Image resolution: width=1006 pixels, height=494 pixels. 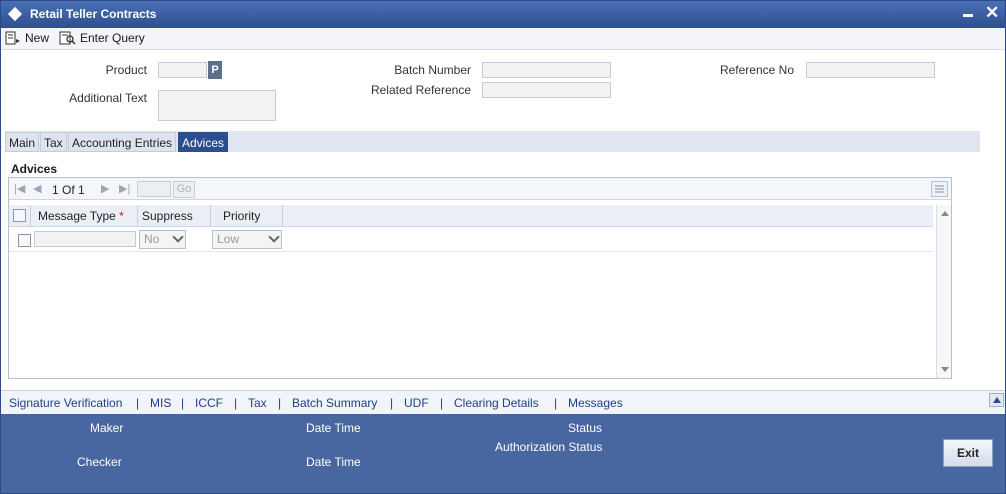 I want to click on additional-text-label: Additional Text, so click(x=108, y=98).